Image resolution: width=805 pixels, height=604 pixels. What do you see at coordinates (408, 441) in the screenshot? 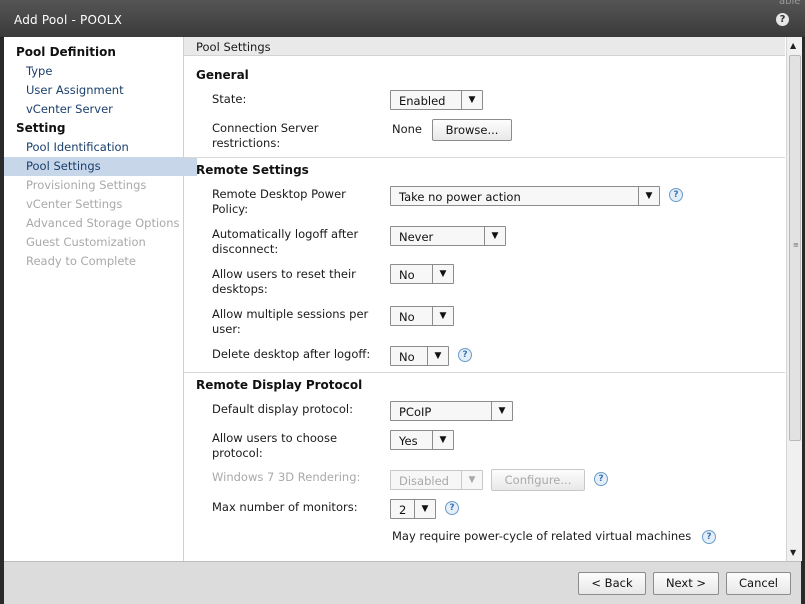
I see `choose-protocol-value: Yes` at bounding box center [408, 441].